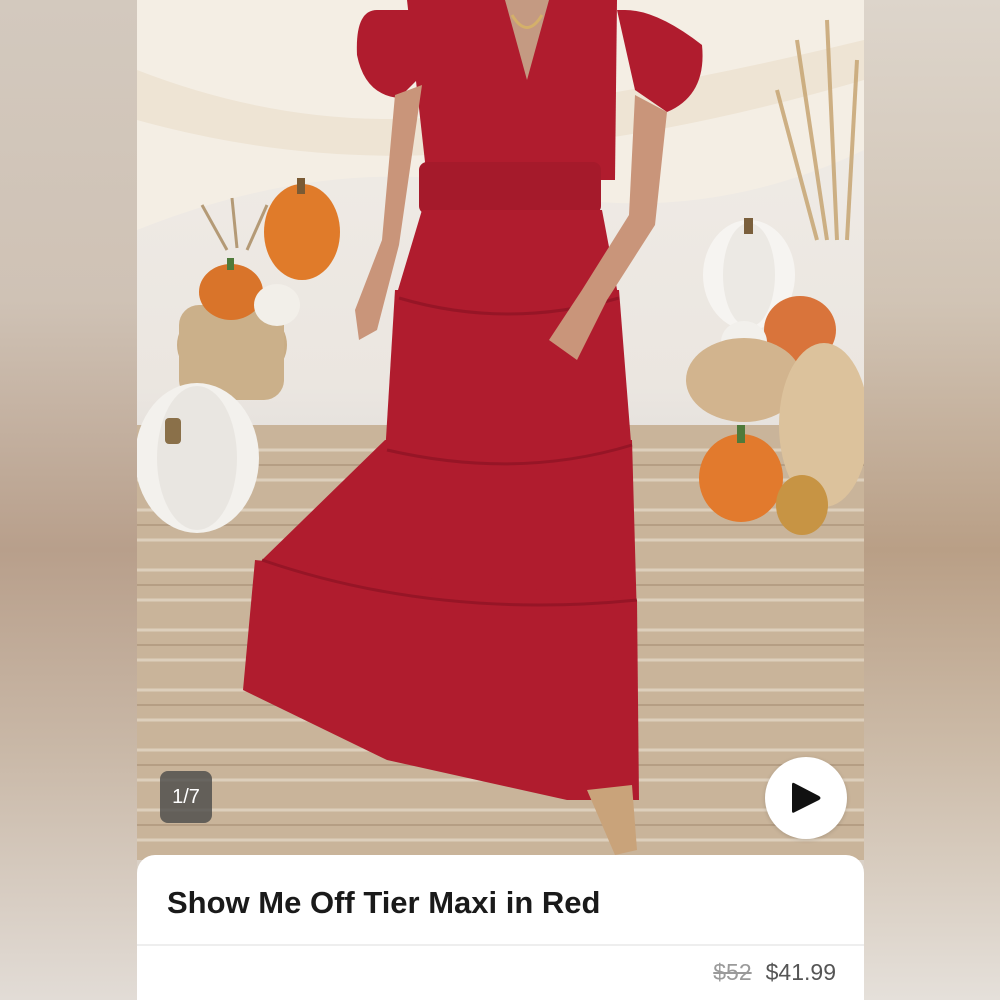 The image size is (1000, 1000). I want to click on play-button, so click(806, 798).